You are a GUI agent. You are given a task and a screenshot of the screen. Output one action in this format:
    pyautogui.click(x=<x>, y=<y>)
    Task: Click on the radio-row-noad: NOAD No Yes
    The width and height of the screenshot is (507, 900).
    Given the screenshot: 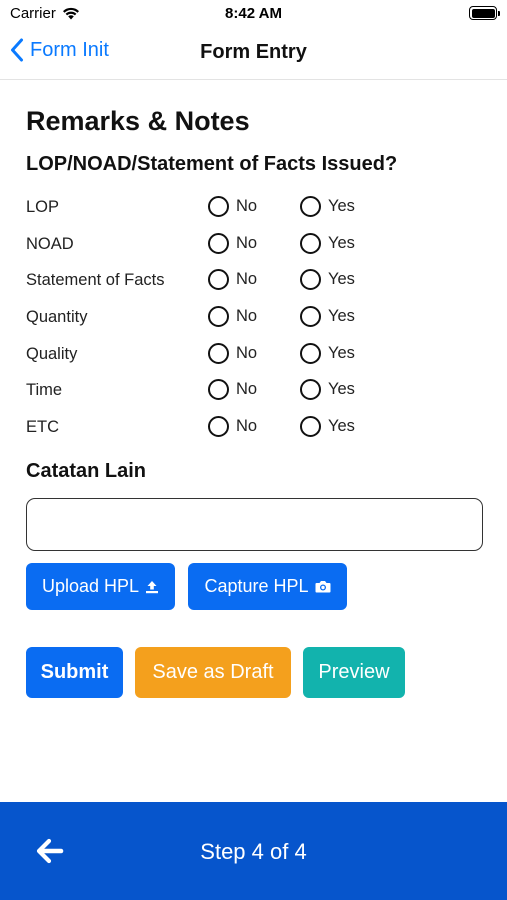 What is the action you would take?
    pyautogui.click(x=256, y=244)
    